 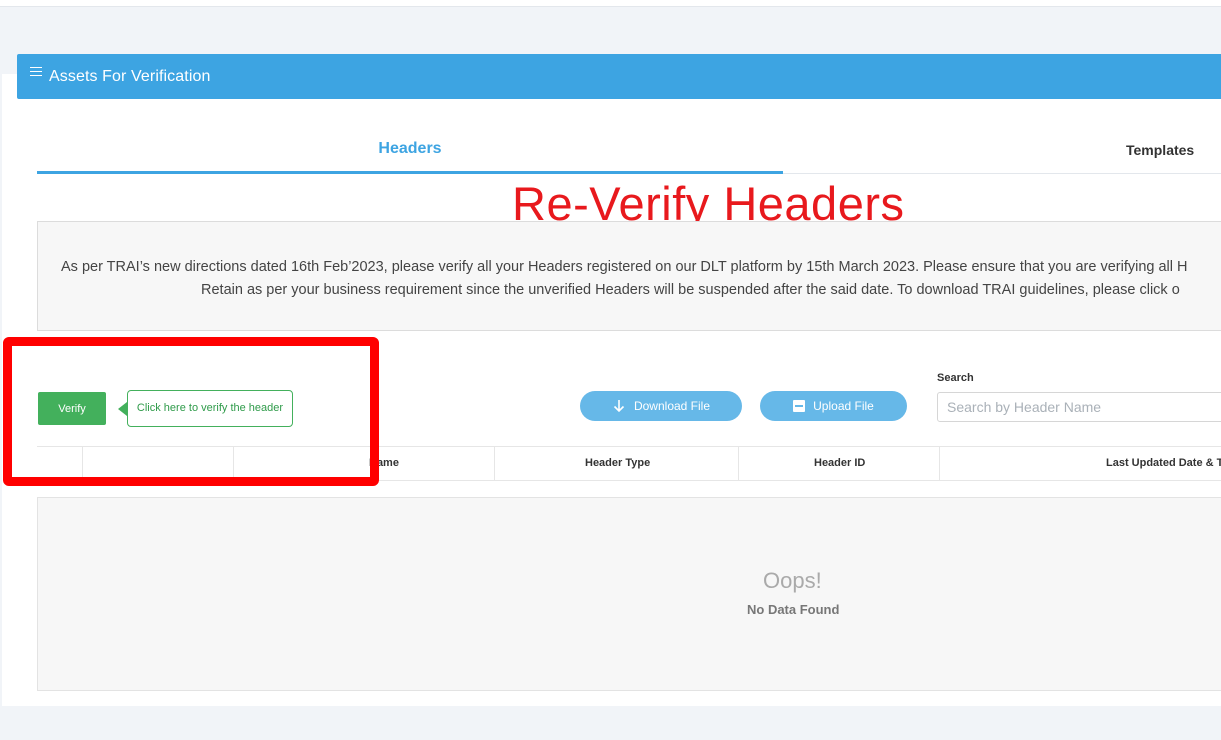 I want to click on menu-icon, so click(x=36, y=72).